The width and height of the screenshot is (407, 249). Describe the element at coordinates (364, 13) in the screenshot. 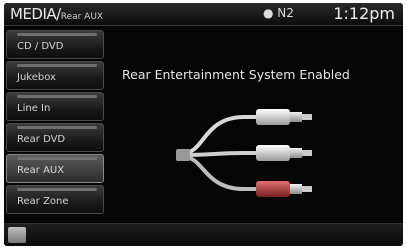

I see `clock: 1:12pm` at that location.